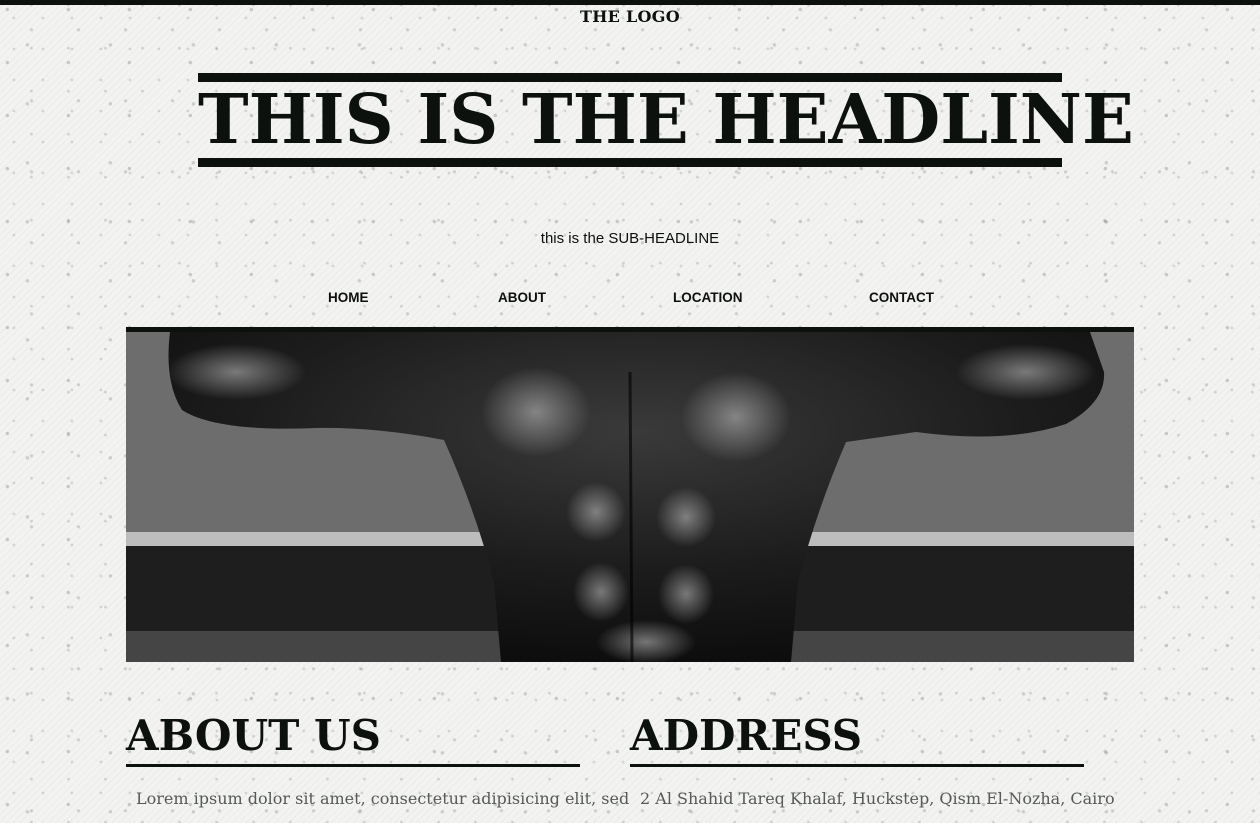  Describe the element at coordinates (353, 765) in the screenshot. I see `about-us-rule` at that location.